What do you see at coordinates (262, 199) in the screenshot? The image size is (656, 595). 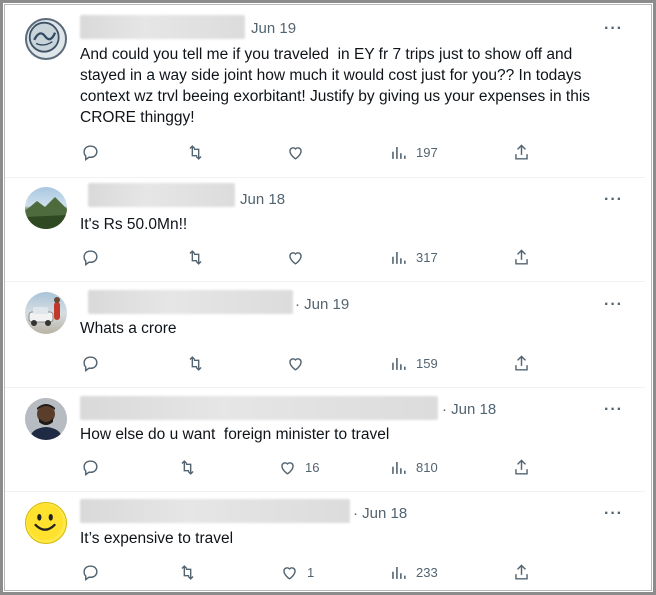 I see `tweet-date: Jun 18` at bounding box center [262, 199].